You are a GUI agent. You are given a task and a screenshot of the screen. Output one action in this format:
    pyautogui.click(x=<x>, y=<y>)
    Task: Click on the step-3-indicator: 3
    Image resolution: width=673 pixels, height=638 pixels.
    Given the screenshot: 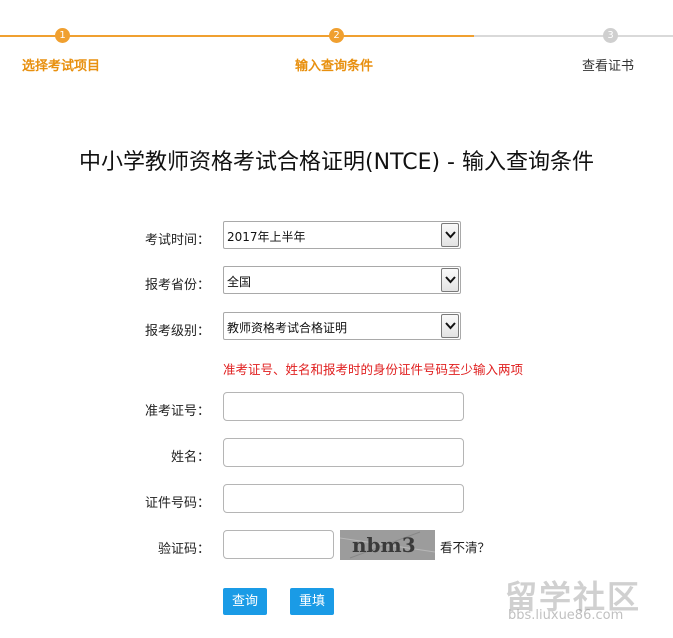 What is the action you would take?
    pyautogui.click(x=610, y=35)
    